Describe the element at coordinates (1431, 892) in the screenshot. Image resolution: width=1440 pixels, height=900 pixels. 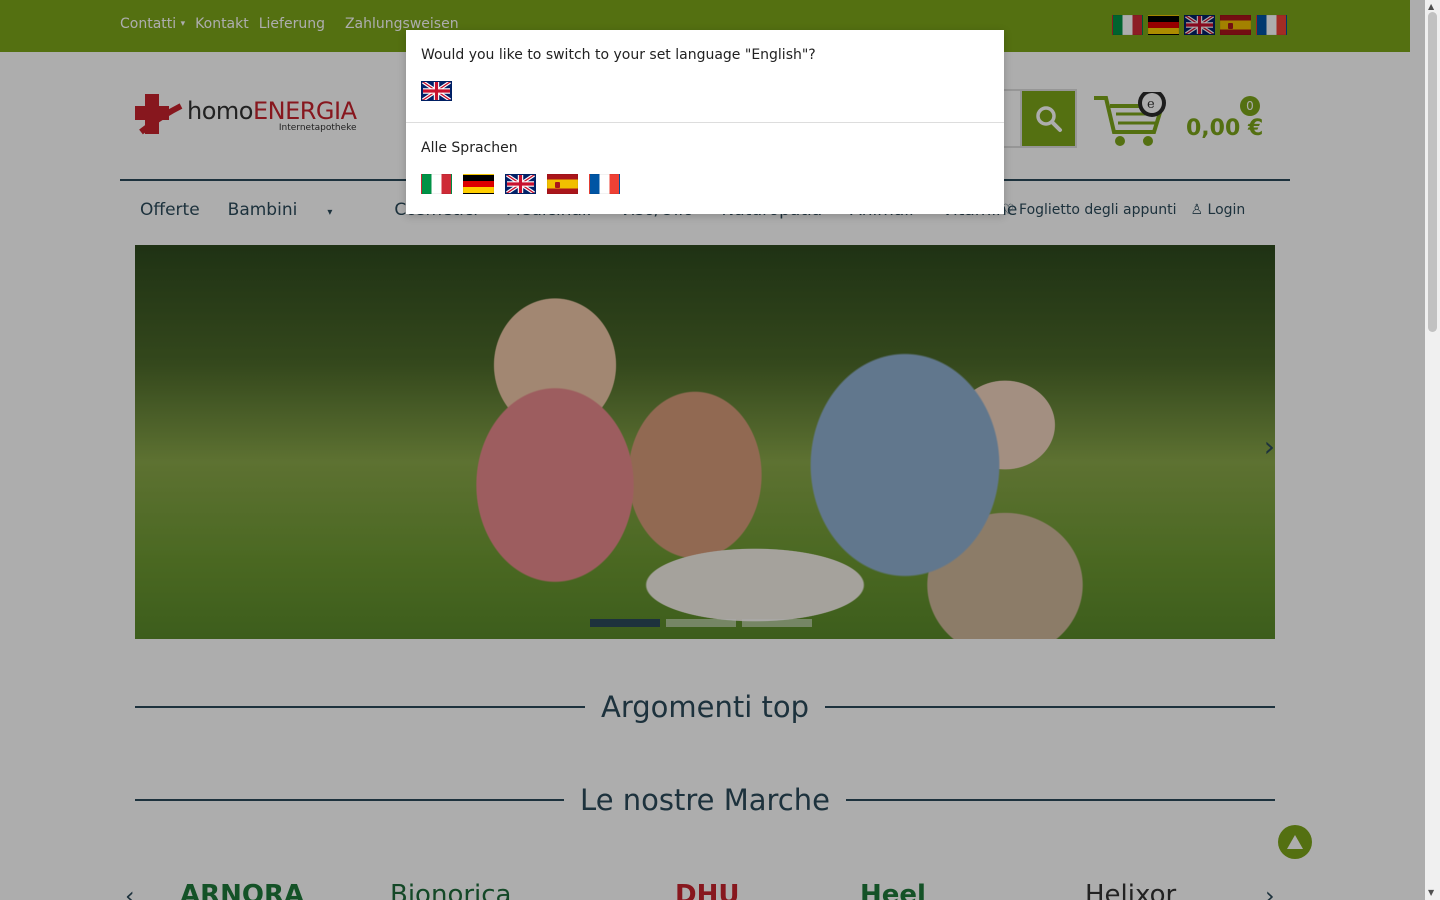
I see `scroll-down-icon: ▼` at that location.